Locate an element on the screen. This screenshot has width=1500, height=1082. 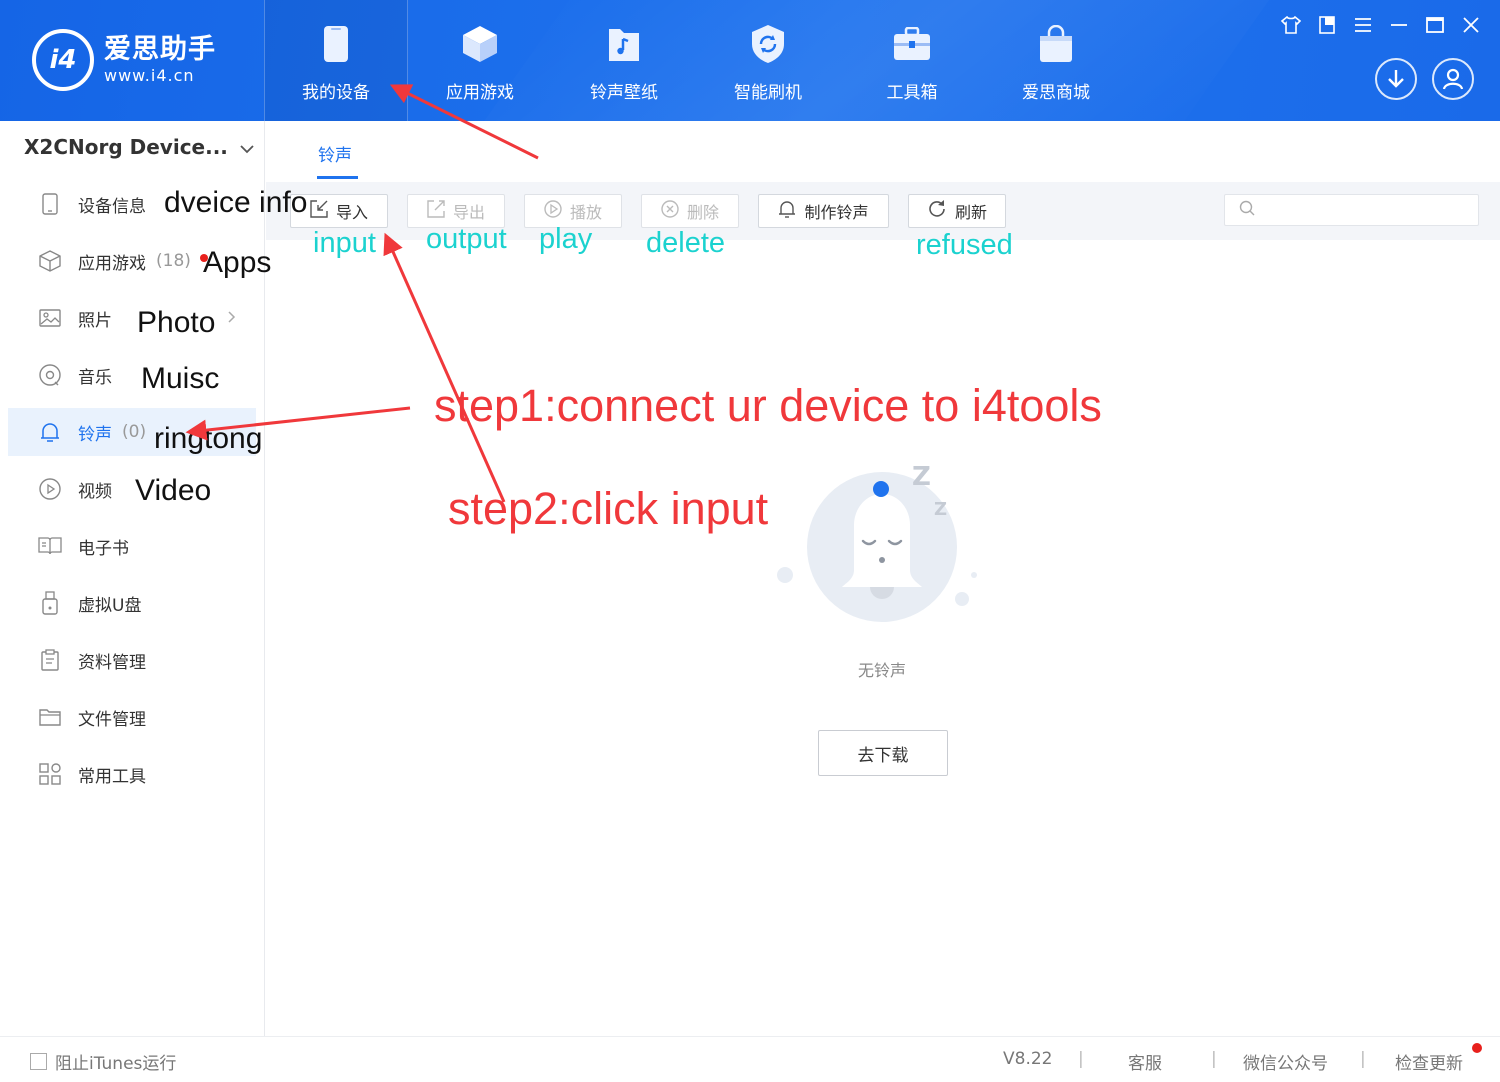
sidebar-item-data-management: 资料管理 is located at coordinates (132, 660).